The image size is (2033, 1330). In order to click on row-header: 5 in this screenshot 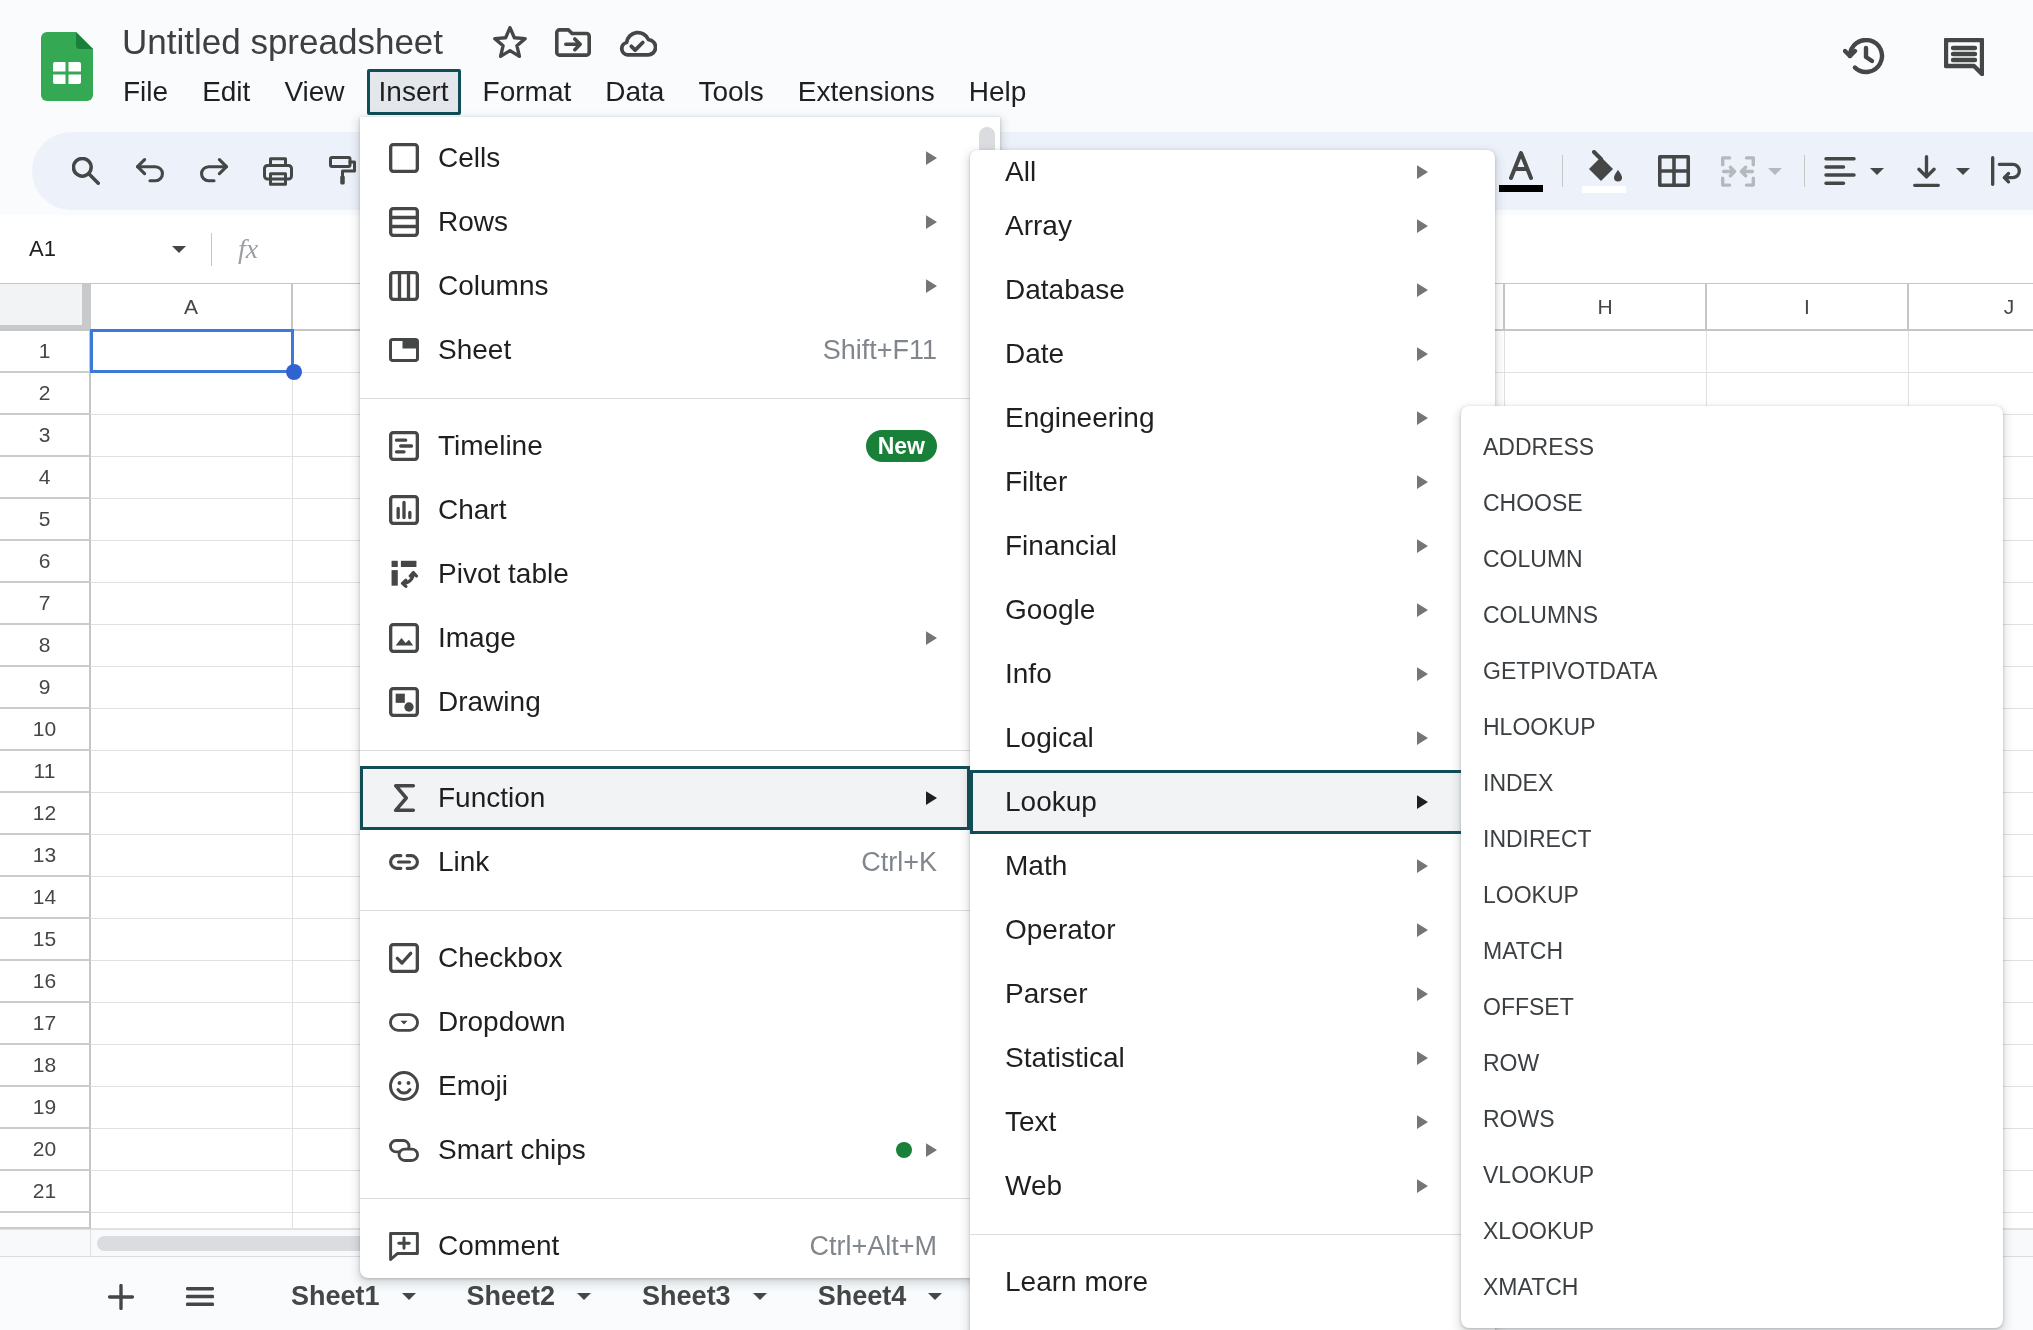, I will do `click(45, 520)`.